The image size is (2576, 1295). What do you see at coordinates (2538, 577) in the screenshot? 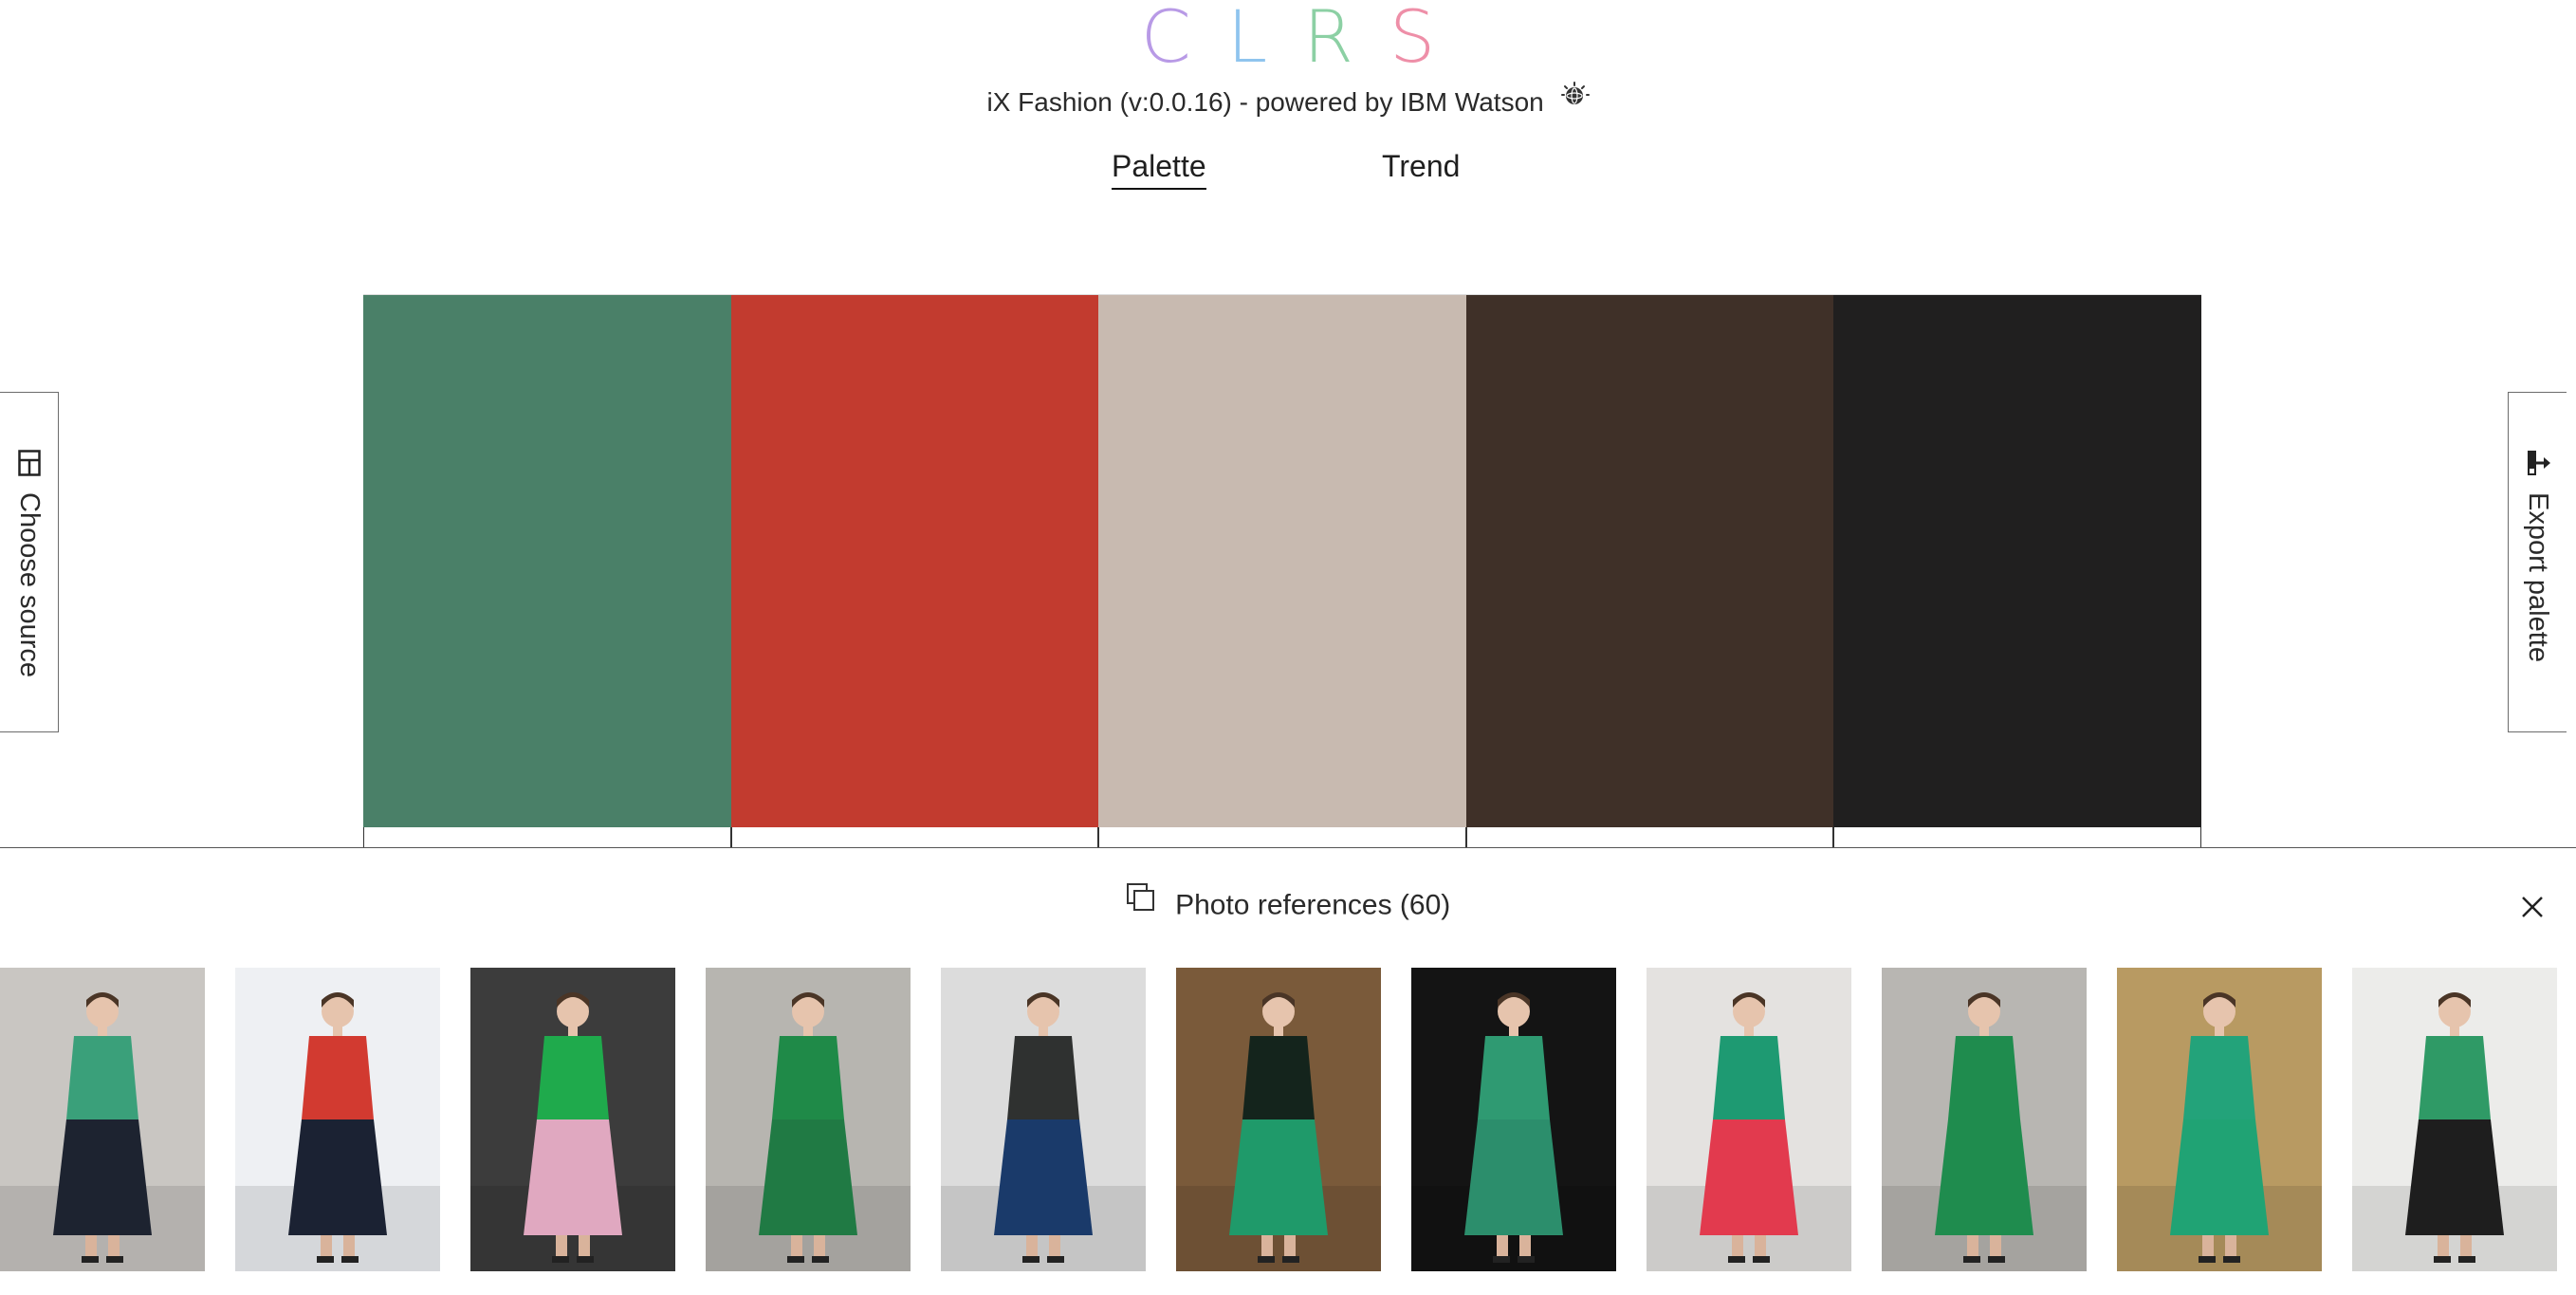
I see `export-palette-label: Export palette` at bounding box center [2538, 577].